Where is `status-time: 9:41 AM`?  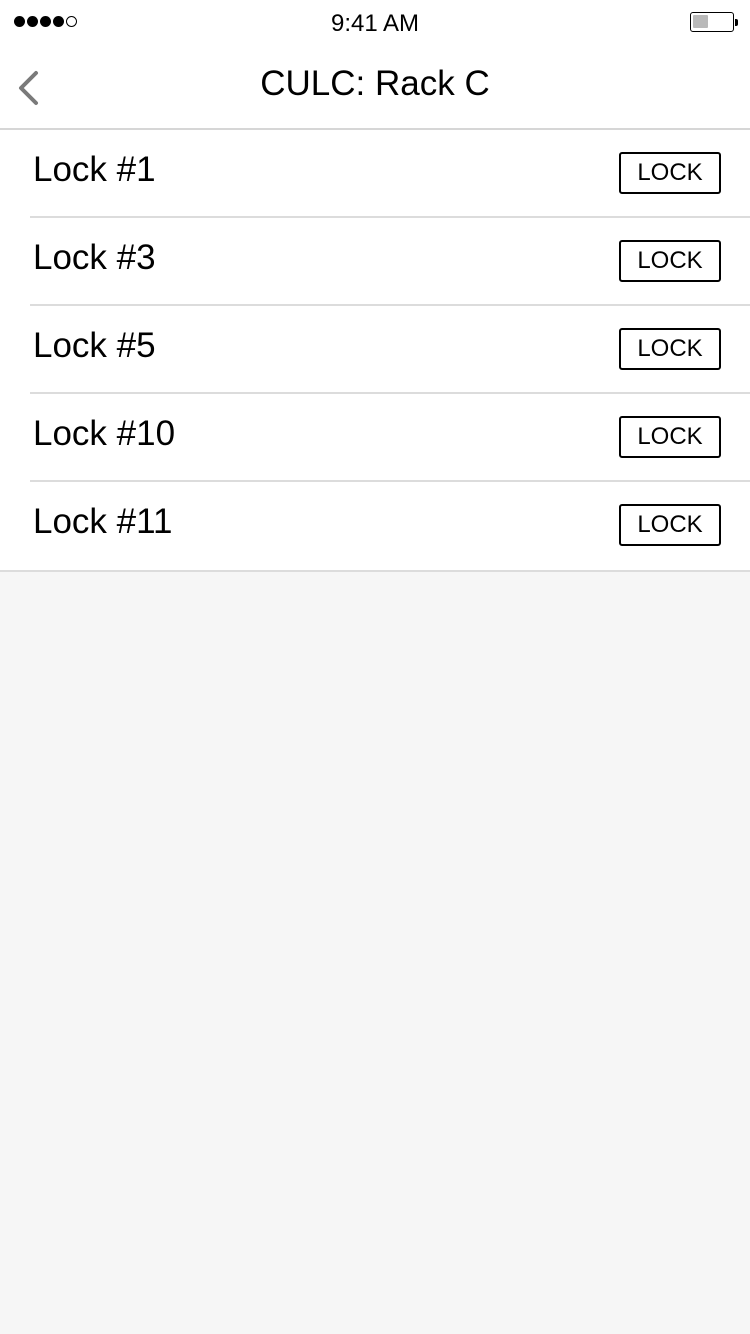 status-time: 9:41 AM is located at coordinates (375, 23).